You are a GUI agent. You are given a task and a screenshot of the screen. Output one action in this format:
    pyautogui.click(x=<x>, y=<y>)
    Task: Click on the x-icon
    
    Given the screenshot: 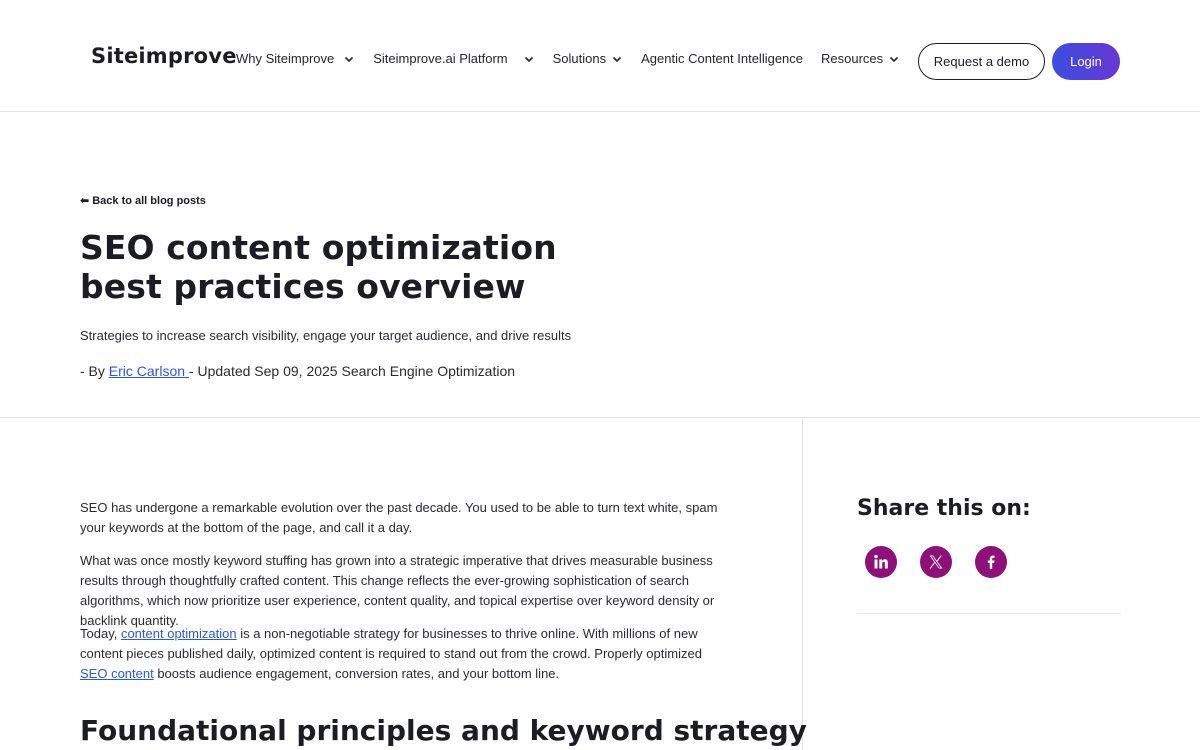 What is the action you would take?
    pyautogui.click(x=936, y=562)
    